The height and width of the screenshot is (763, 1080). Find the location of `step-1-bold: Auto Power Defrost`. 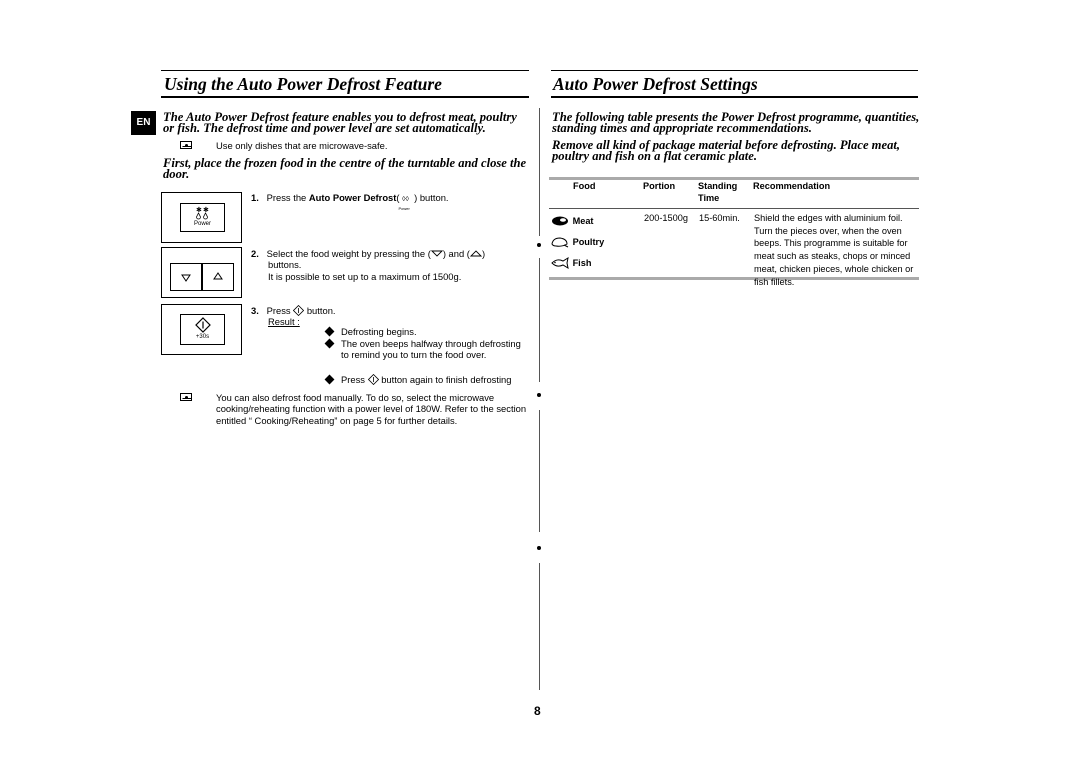

step-1-bold: Auto Power Defrost is located at coordinates (352, 197).